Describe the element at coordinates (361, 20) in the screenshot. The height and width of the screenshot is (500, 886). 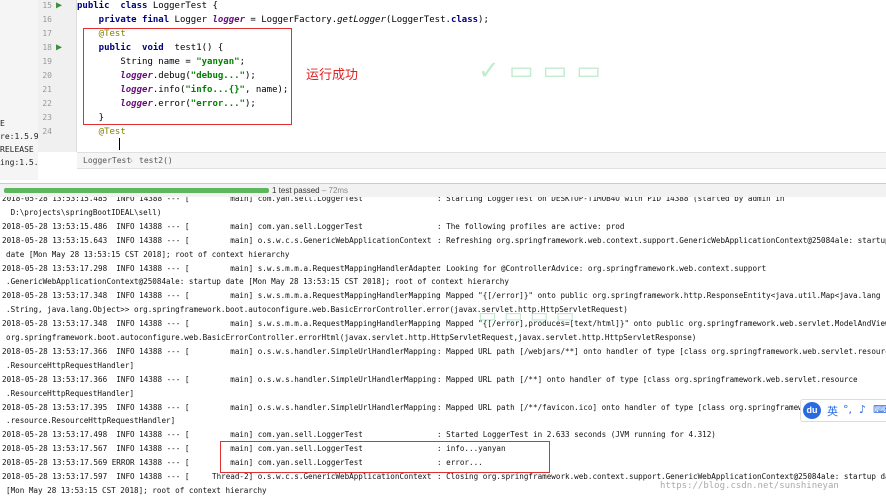
I see `code-token: getLogger` at that location.